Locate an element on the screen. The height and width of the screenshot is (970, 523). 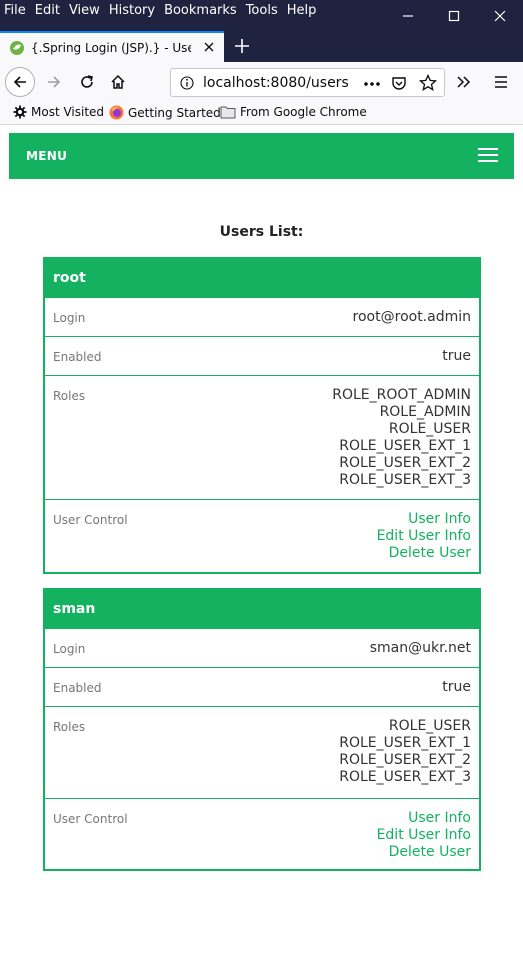
minimize-icon is located at coordinates (408, 15).